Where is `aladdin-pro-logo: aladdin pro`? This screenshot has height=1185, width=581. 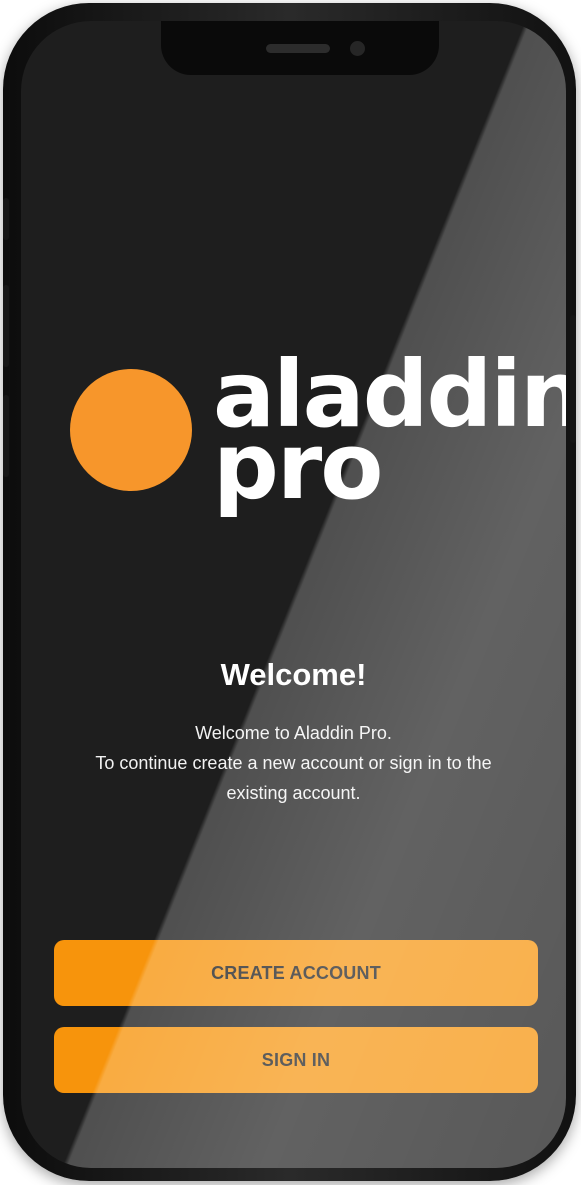 aladdin-pro-logo: aladdin pro is located at coordinates (318, 442).